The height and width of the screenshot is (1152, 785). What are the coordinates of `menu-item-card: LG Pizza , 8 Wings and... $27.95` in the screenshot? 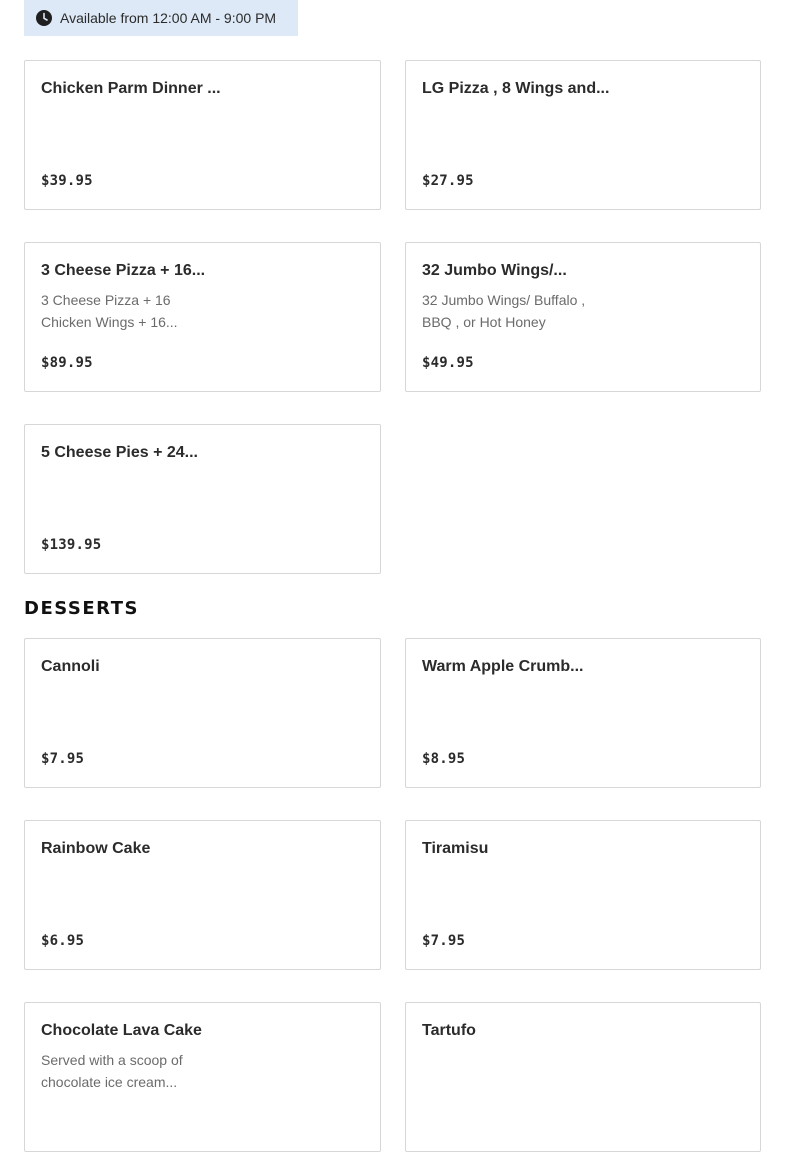 It's located at (583, 135).